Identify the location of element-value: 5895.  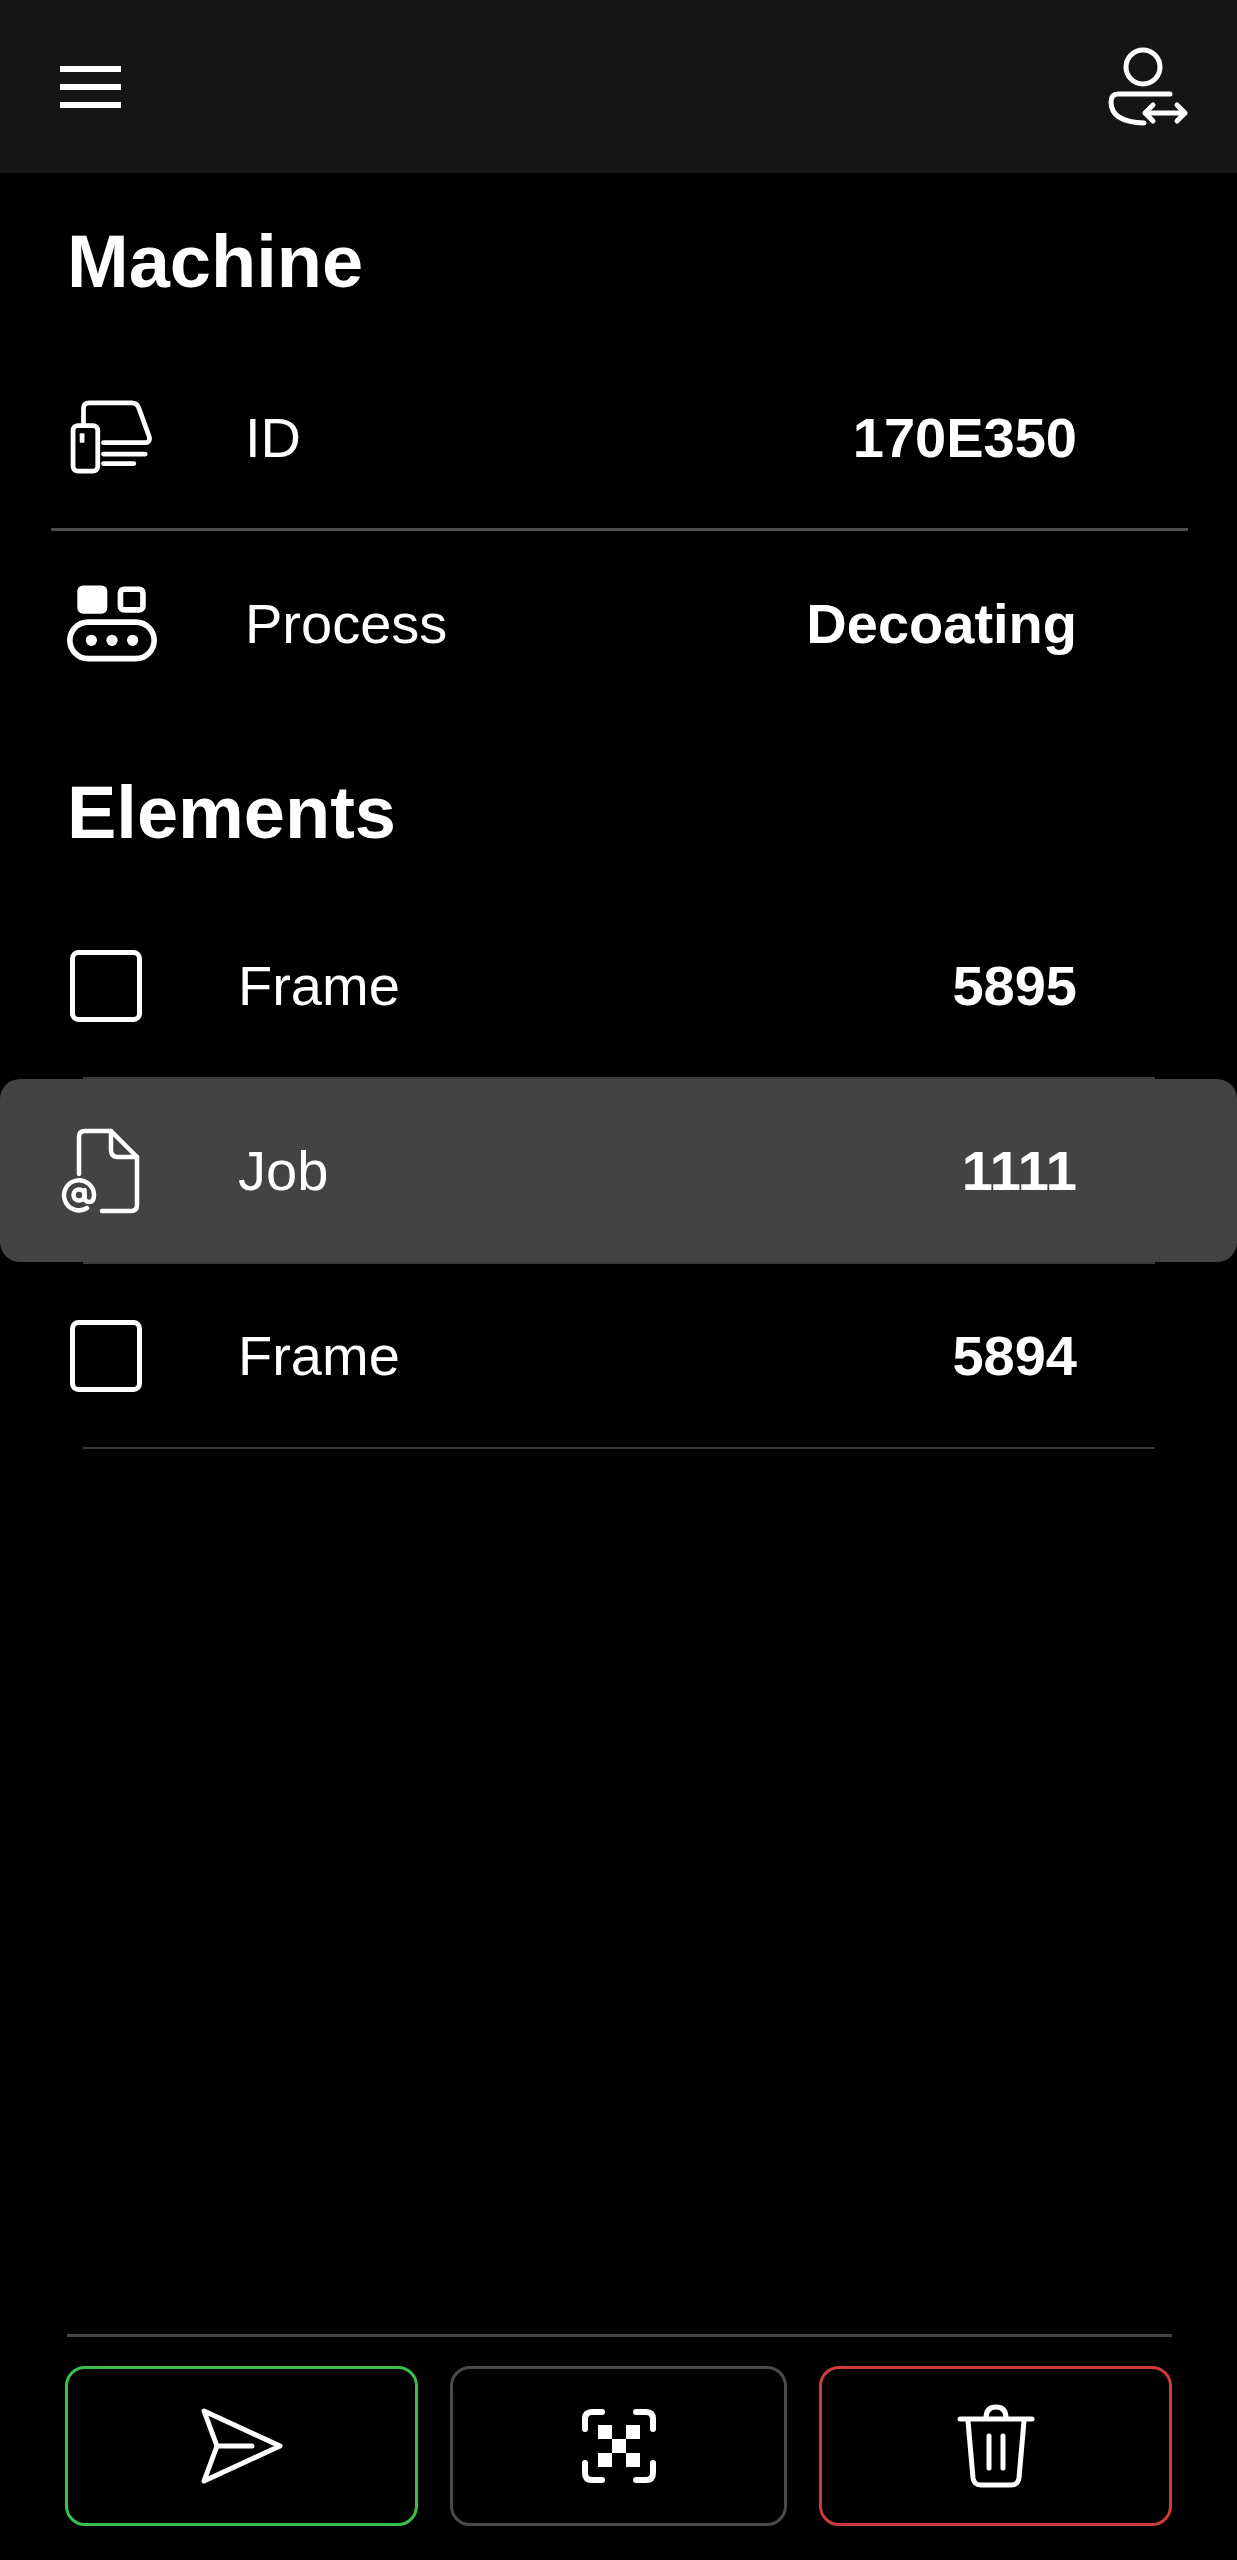
(1014, 985).